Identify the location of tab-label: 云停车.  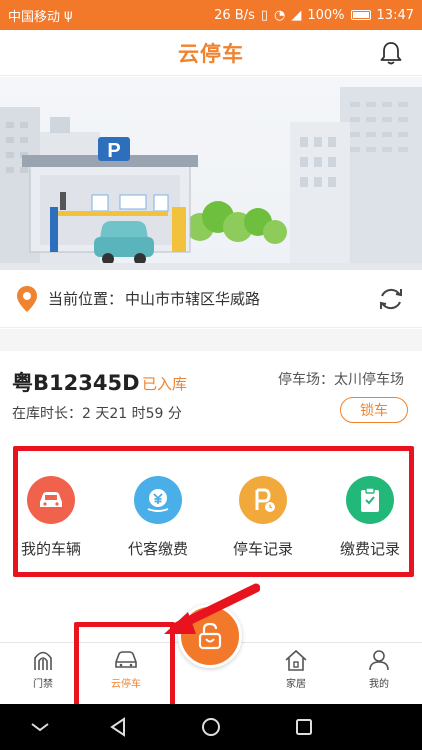
(126, 684).